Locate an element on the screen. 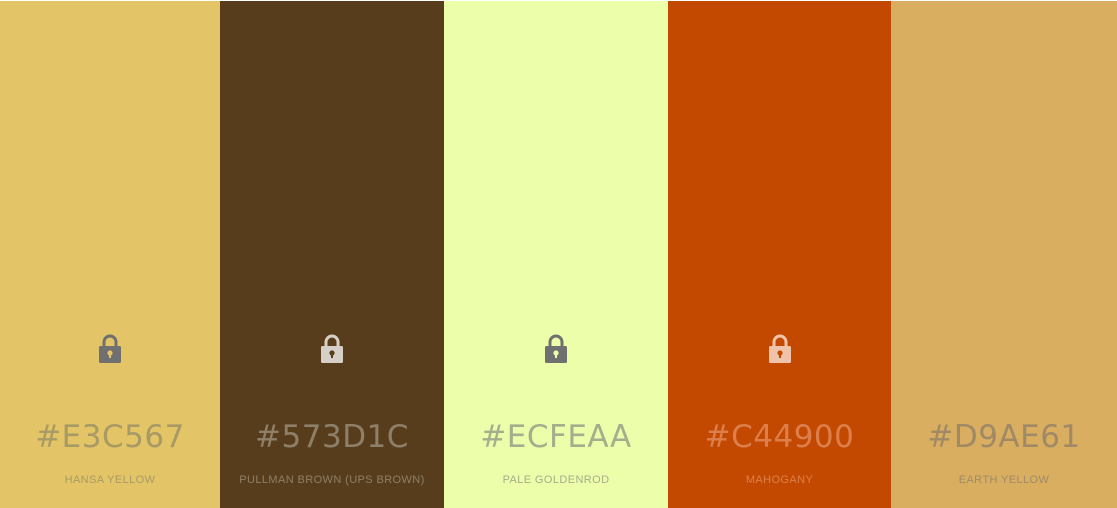 The width and height of the screenshot is (1117, 508). hex-code: #E3C567 is located at coordinates (110, 437).